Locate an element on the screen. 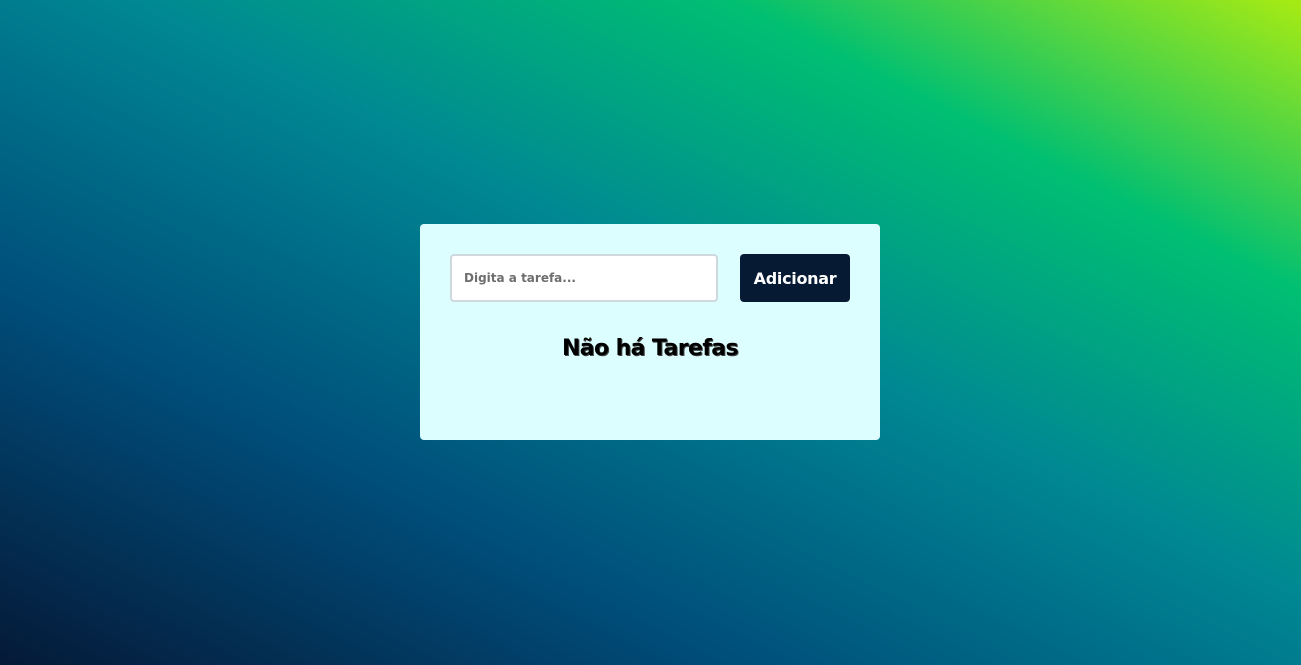 The image size is (1301, 665). empty-tasks-message: Não há Tarefas is located at coordinates (650, 348).